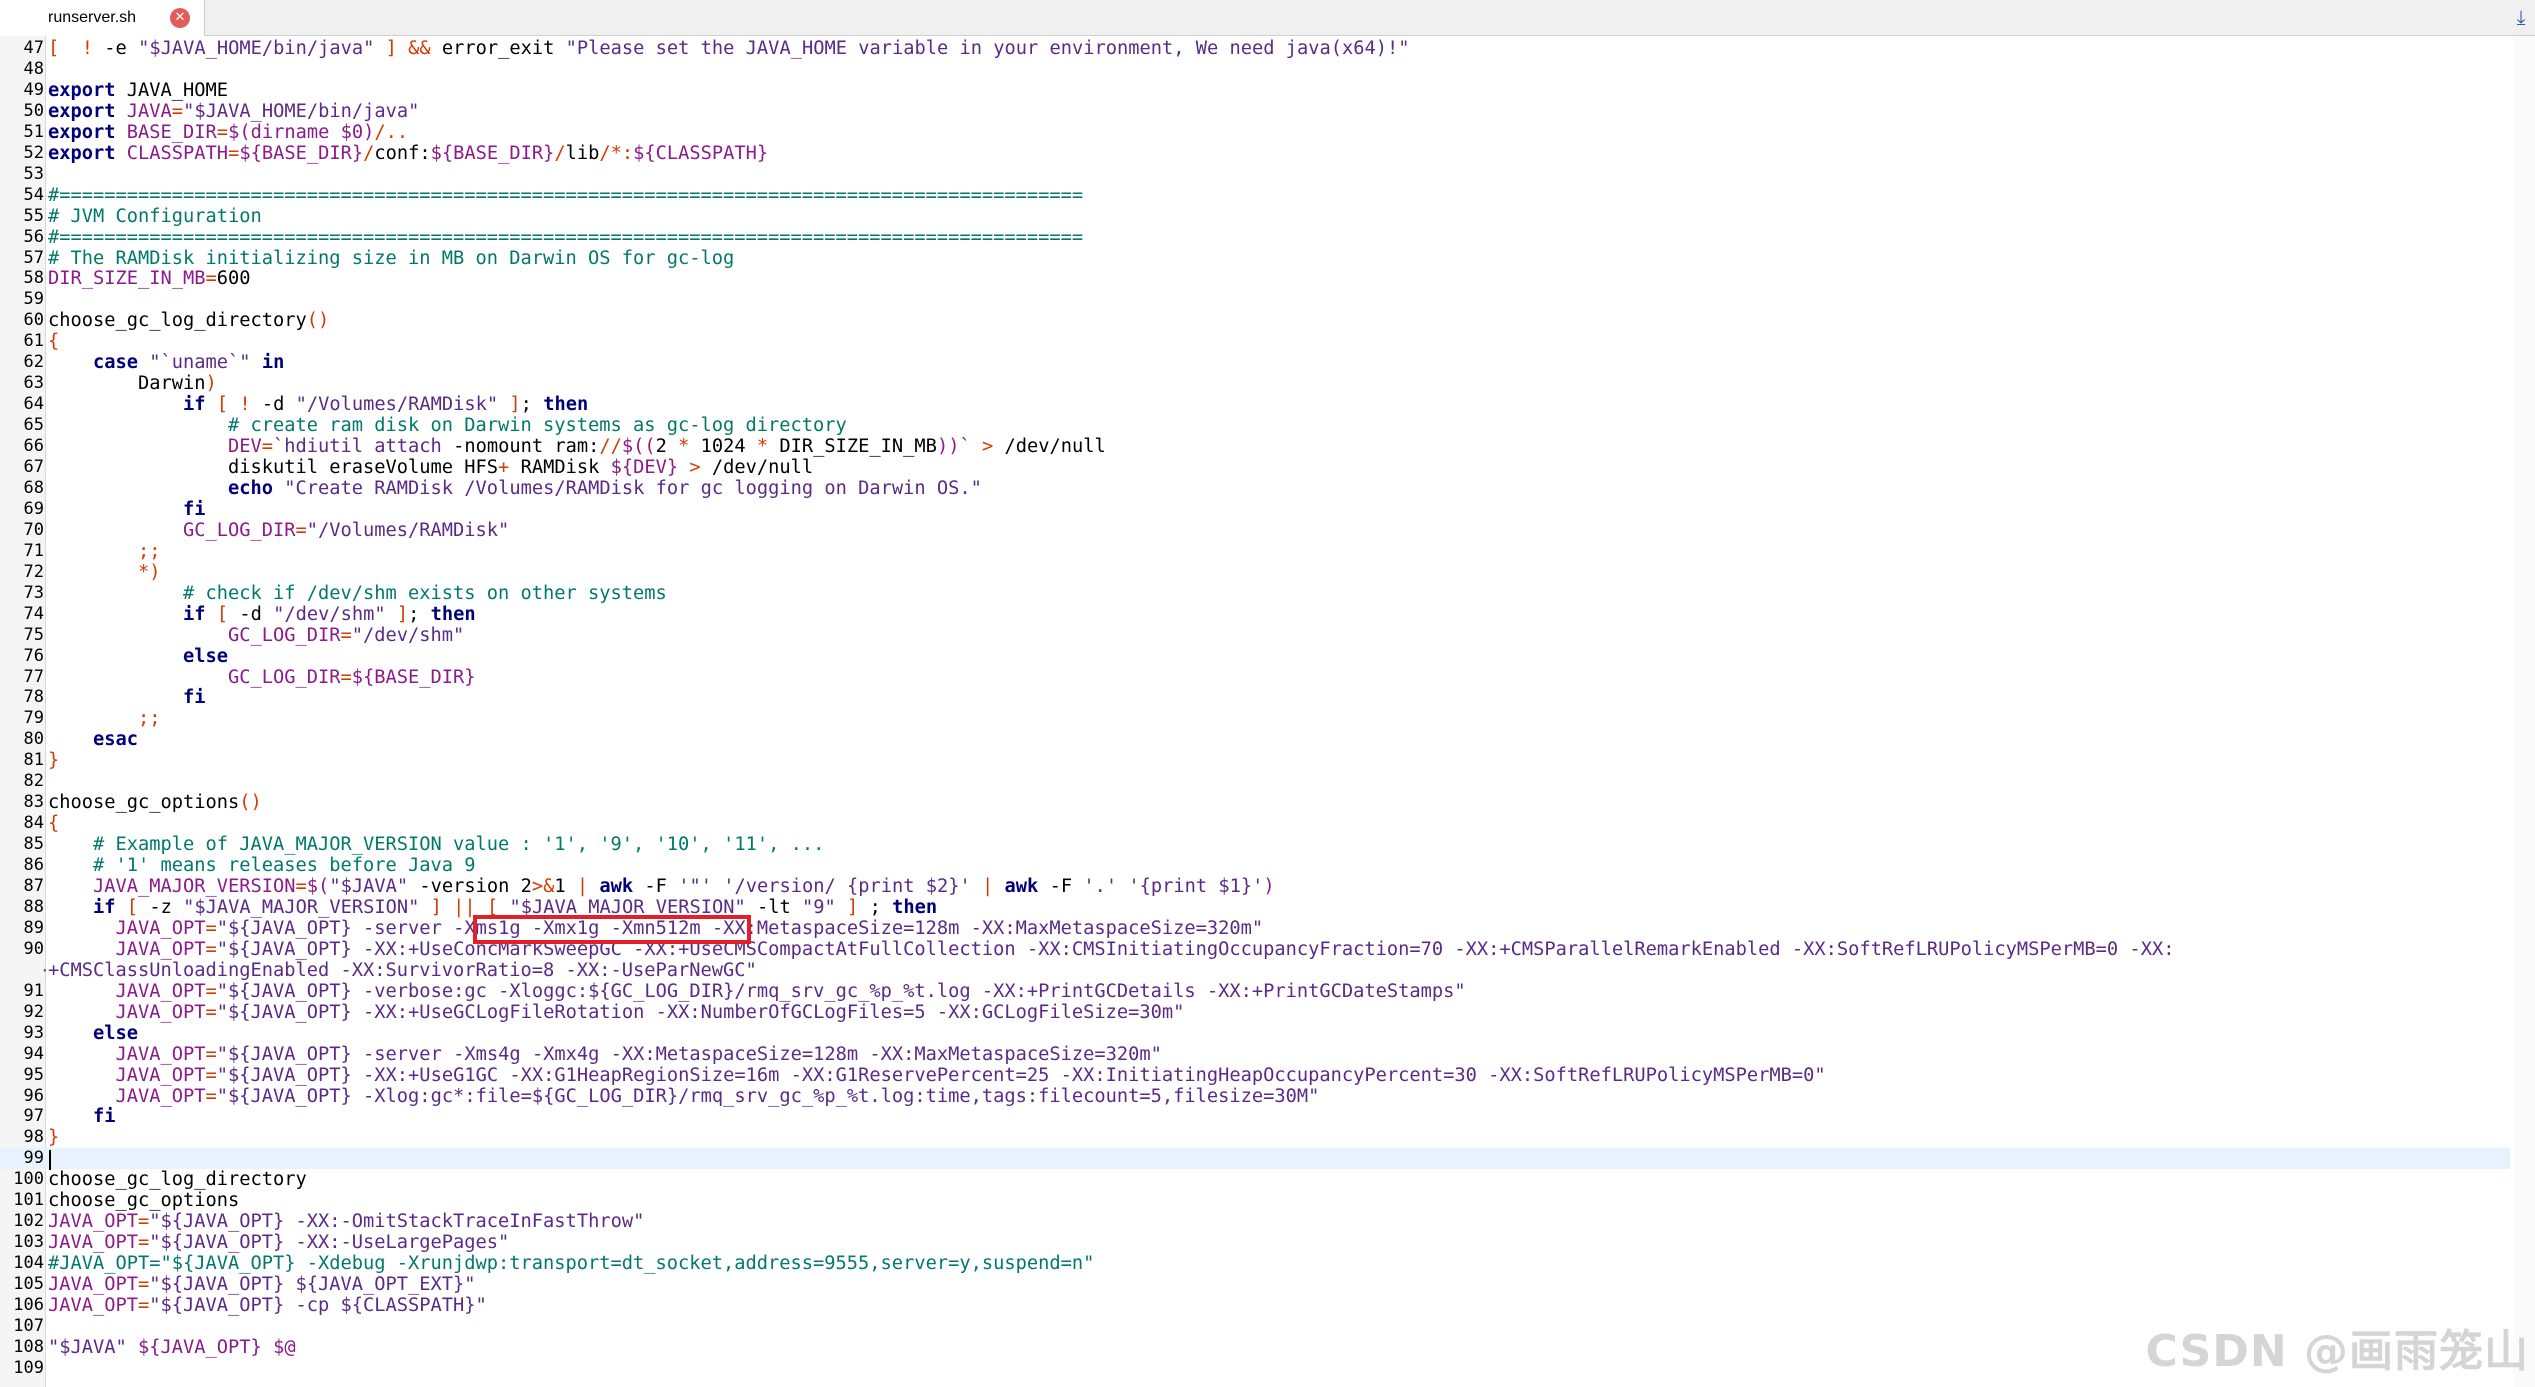 The width and height of the screenshot is (2535, 1387). What do you see at coordinates (1255, 1347) in the screenshot?
I see `code-line: 108 "$JAVA" ${JAVA_OPT} $@` at bounding box center [1255, 1347].